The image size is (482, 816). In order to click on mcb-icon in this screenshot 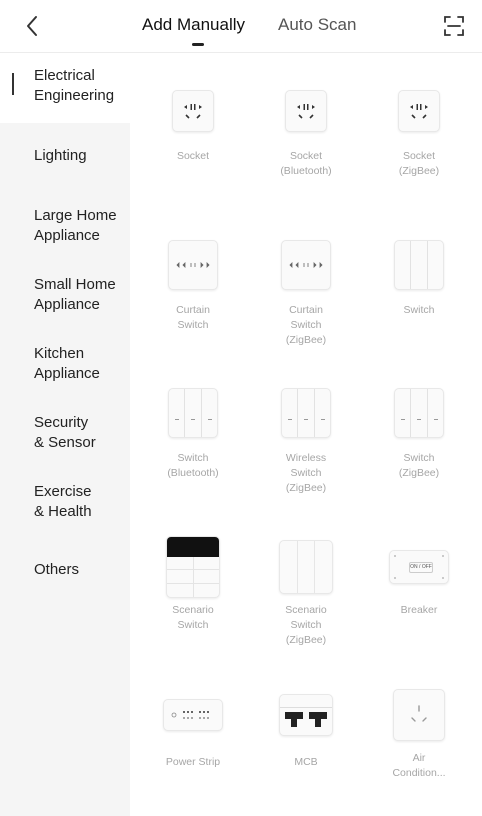, I will do `click(306, 715)`.